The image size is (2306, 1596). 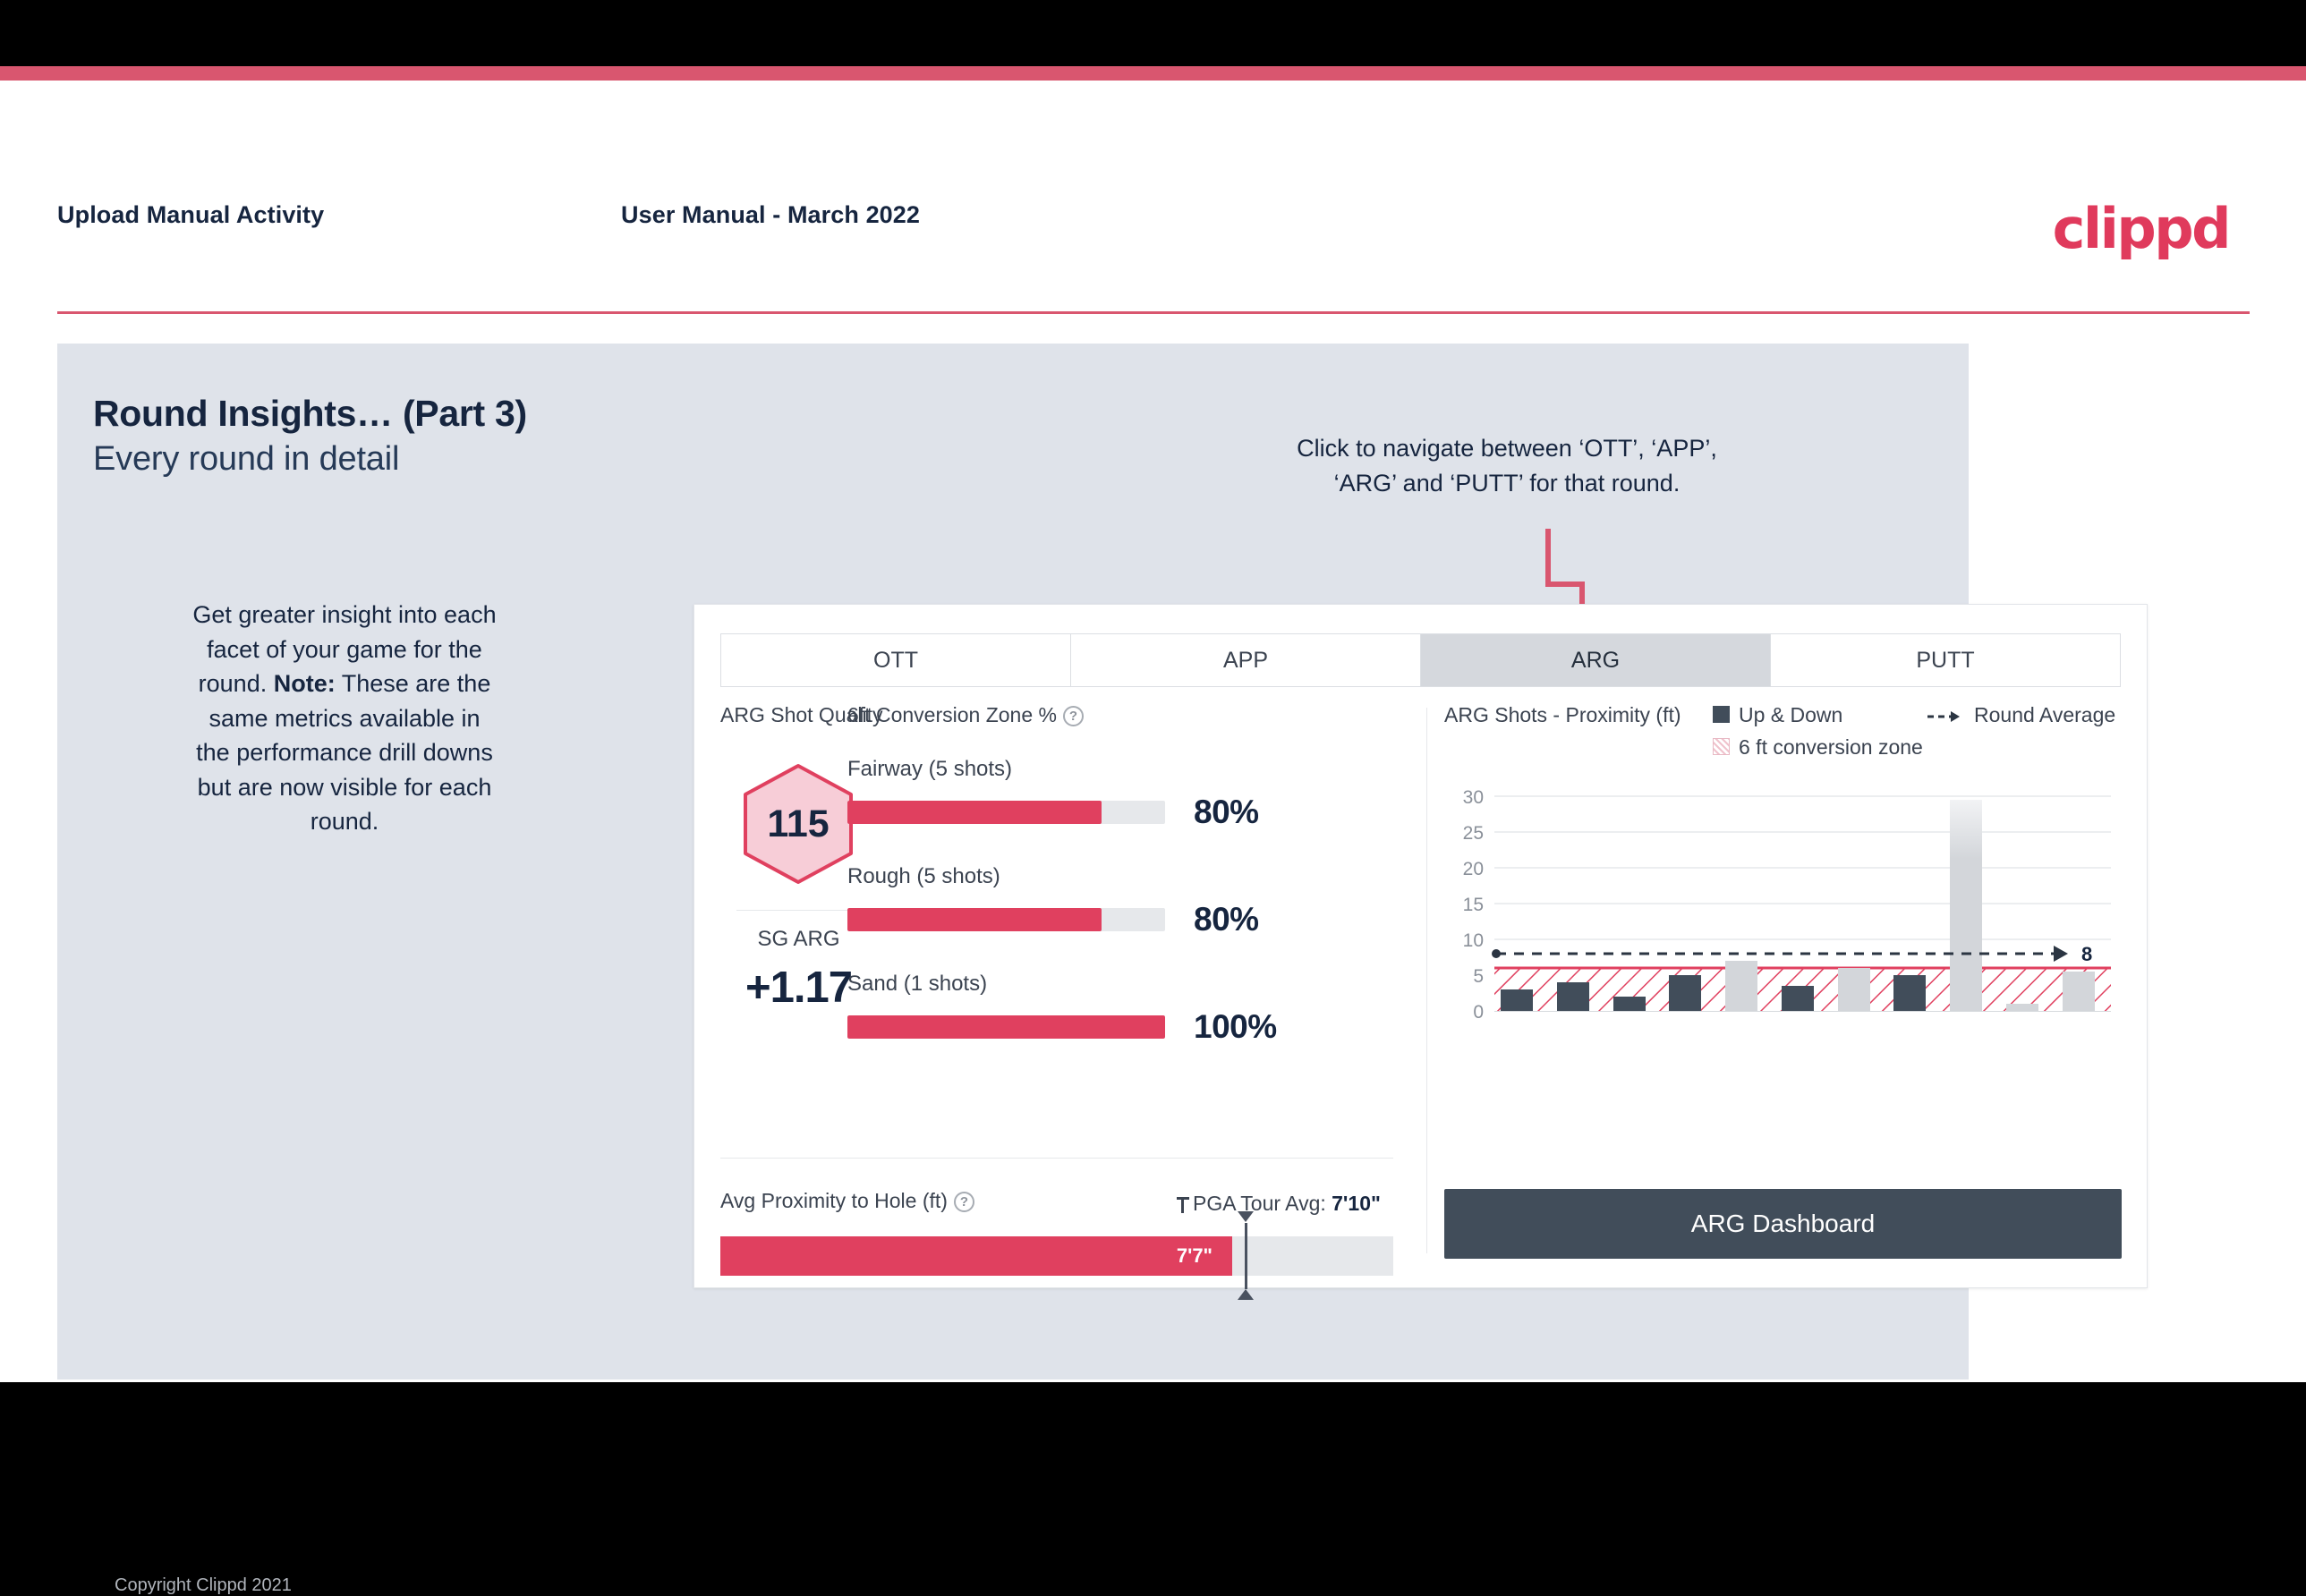 I want to click on proximity-bar-value: 7'7", so click(x=1194, y=1255).